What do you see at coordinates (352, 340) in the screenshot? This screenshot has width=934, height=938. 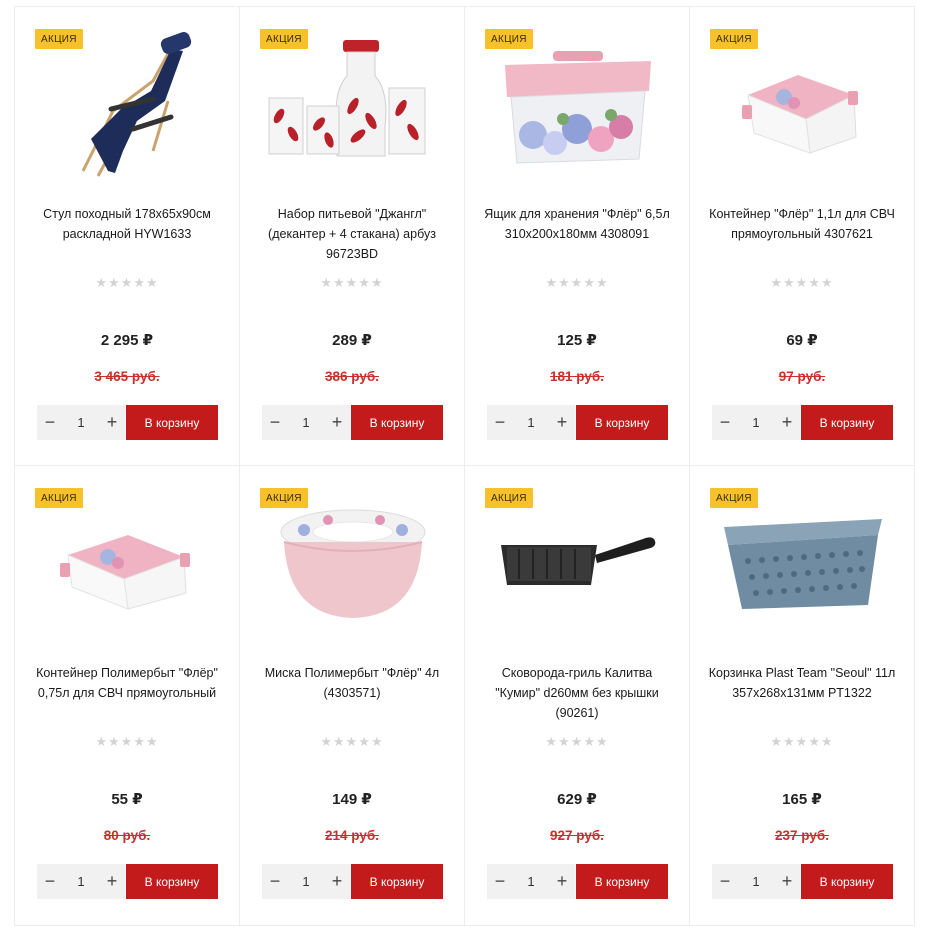 I see `price: 289 ₽` at bounding box center [352, 340].